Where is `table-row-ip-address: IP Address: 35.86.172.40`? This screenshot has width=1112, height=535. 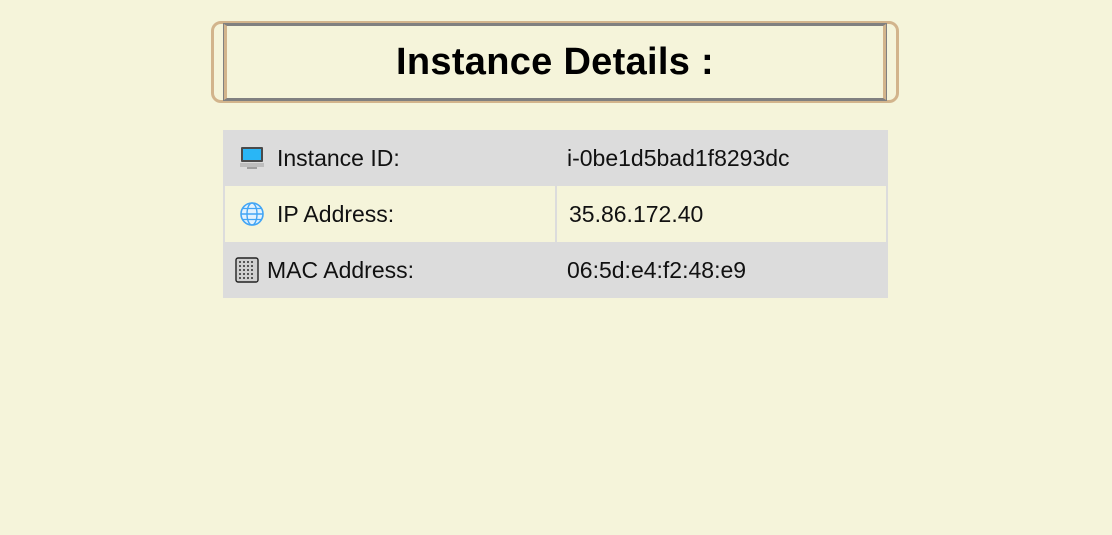
table-row-ip-address: IP Address: 35.86.172.40 is located at coordinates (555, 214).